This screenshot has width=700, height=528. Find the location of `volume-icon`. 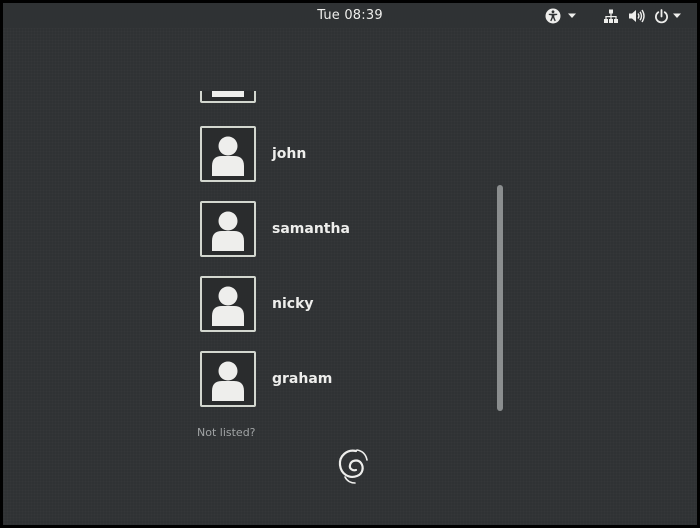

volume-icon is located at coordinates (636, 16).